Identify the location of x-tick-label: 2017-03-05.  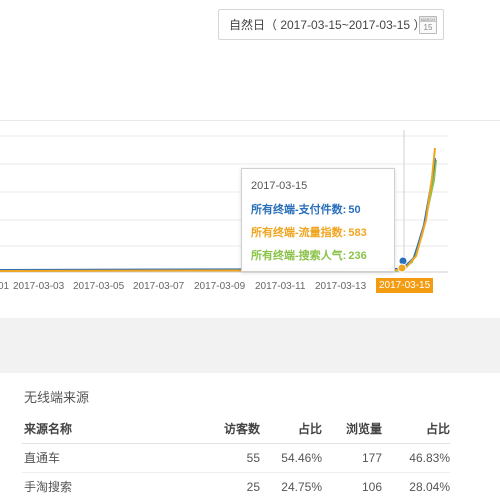
(99, 286).